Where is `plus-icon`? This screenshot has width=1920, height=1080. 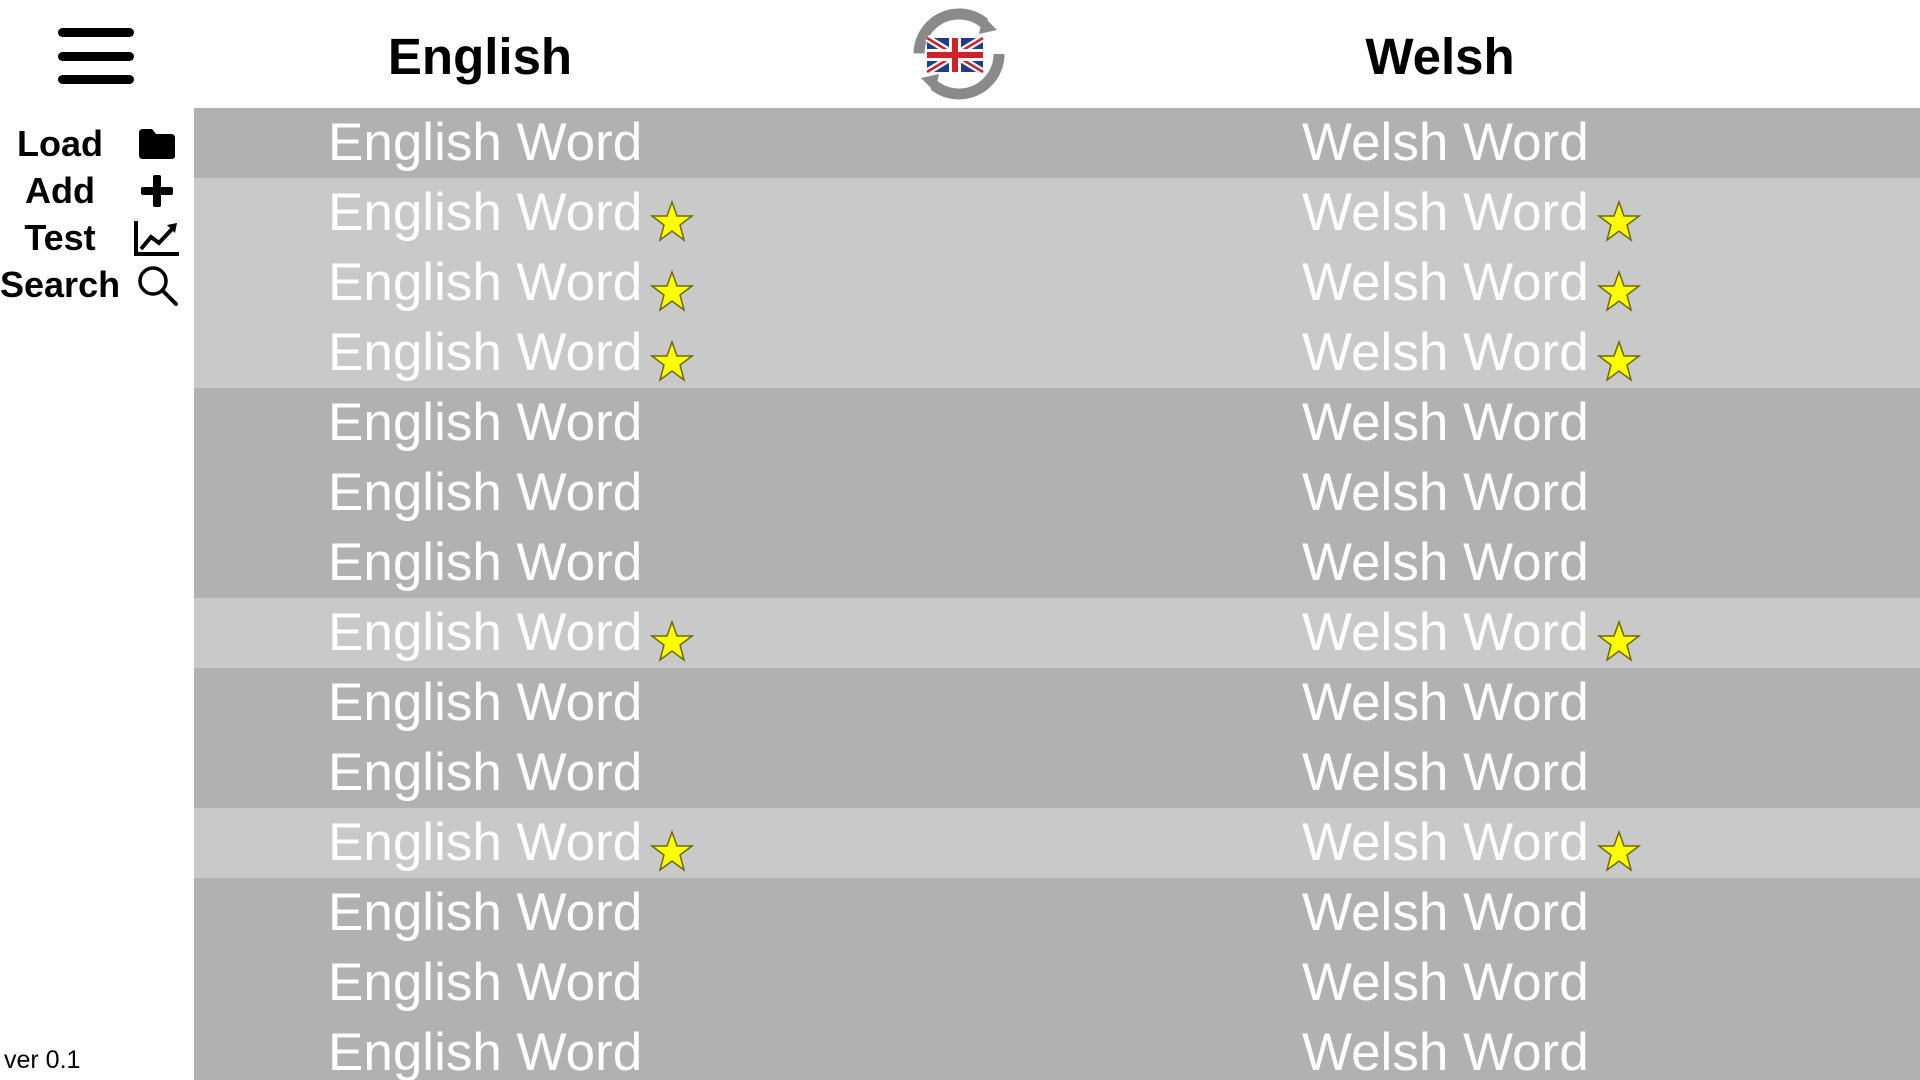
plus-icon is located at coordinates (157, 191).